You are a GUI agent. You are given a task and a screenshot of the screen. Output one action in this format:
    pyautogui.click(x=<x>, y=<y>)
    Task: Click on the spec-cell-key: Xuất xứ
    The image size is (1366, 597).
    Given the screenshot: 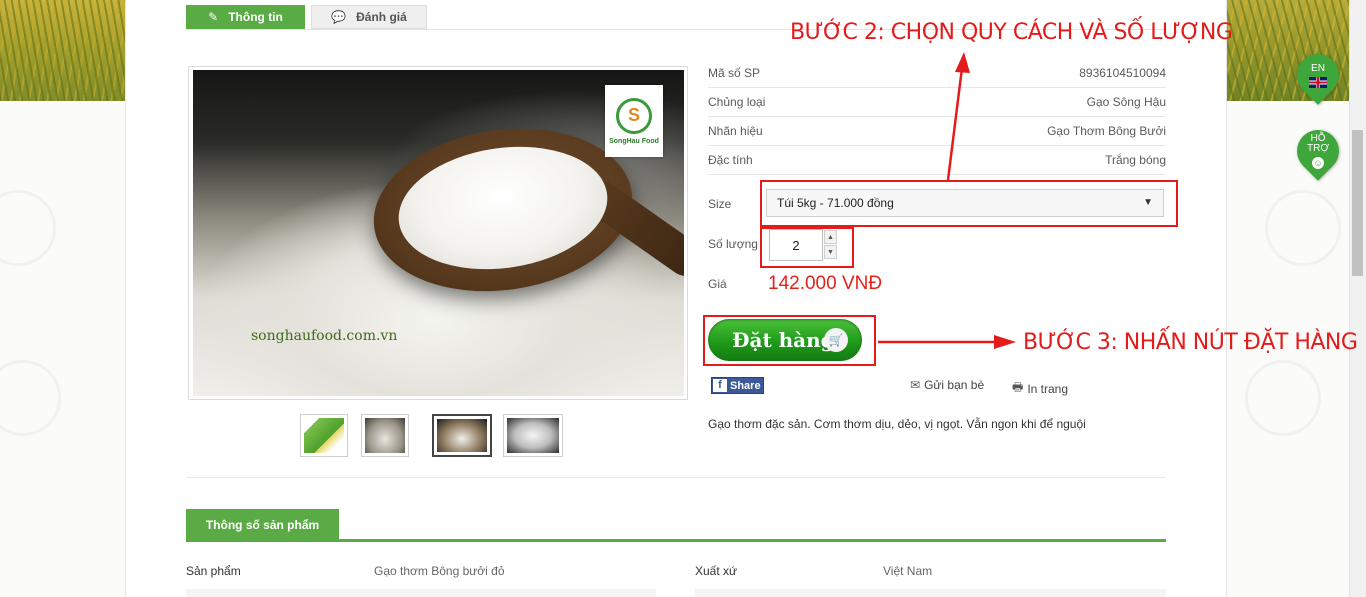 What is the action you would take?
    pyautogui.click(x=716, y=571)
    